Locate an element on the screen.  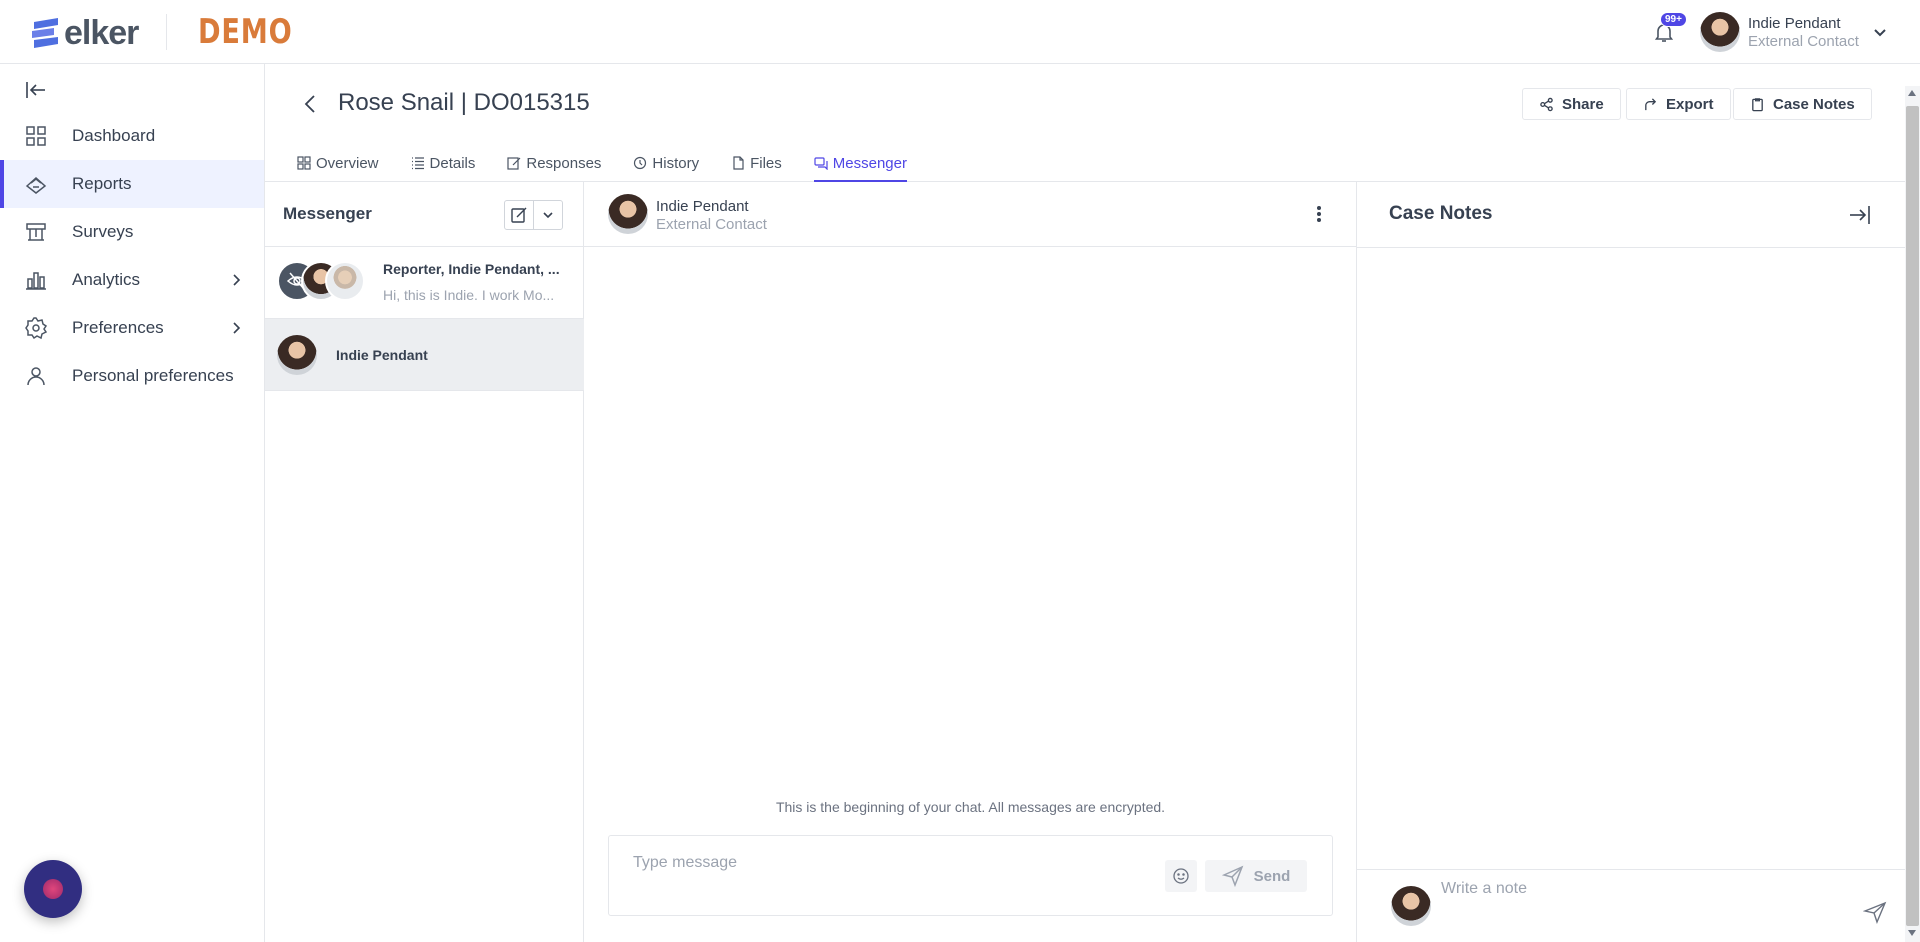
collapse-sidebar-icon is located at coordinates (36, 90).